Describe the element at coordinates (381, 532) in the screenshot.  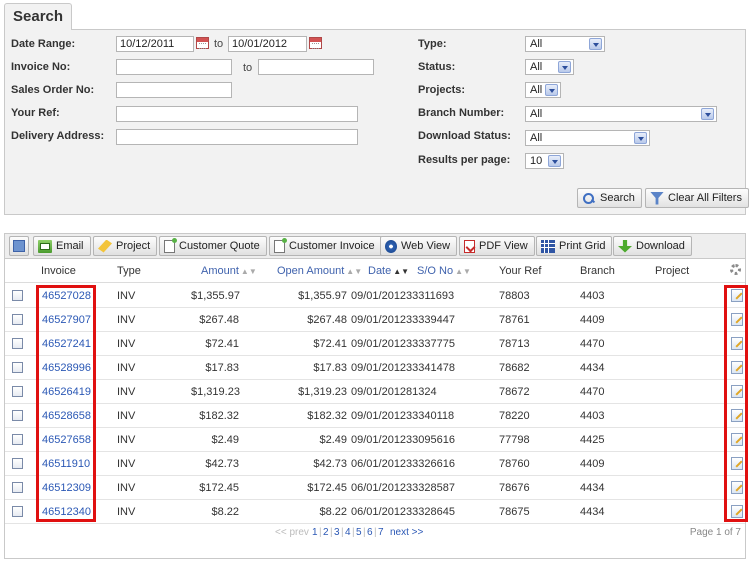
I see `page-link: 7` at that location.